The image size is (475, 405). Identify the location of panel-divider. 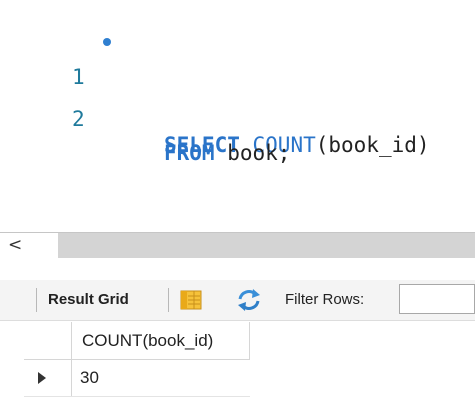
(237, 269).